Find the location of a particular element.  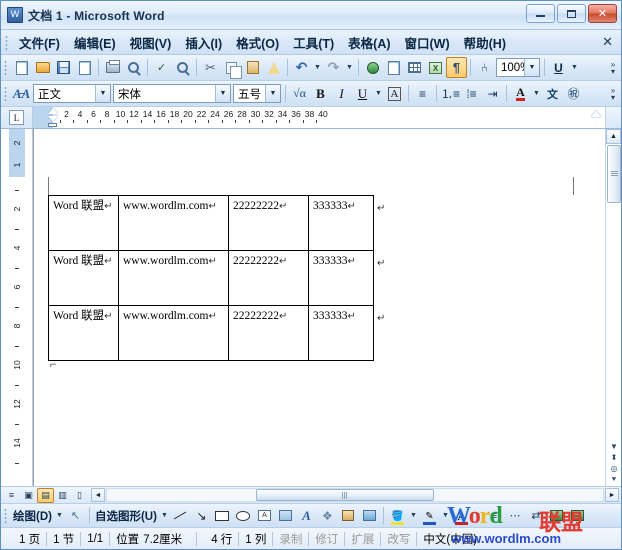

standard-toolbar-drag-handle is located at coordinates (5, 67).